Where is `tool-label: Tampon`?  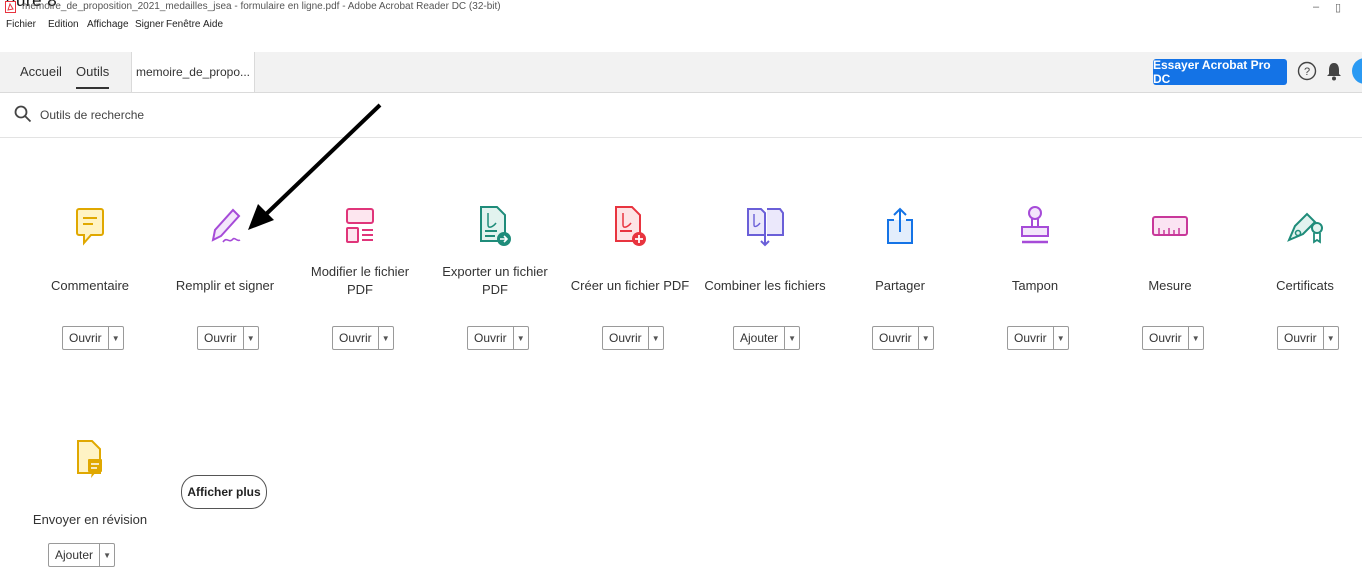 tool-label: Tampon is located at coordinates (1035, 285).